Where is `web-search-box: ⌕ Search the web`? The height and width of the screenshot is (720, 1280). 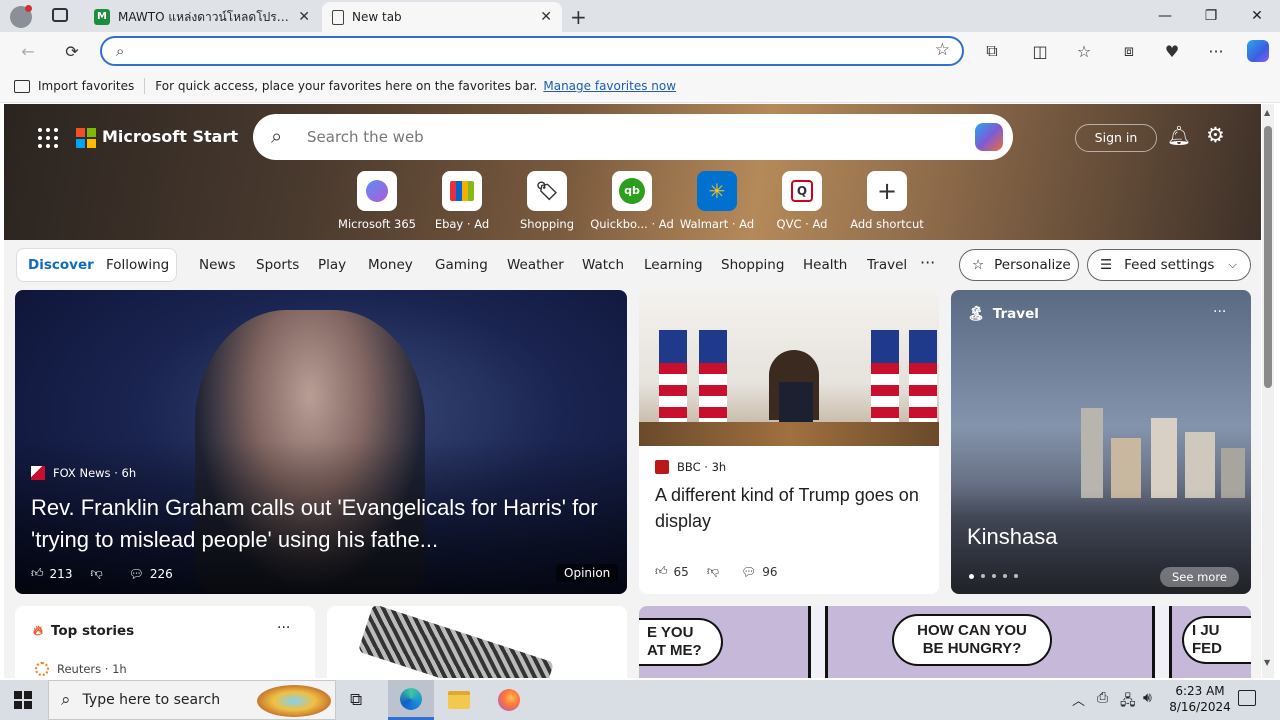
web-search-box: ⌕ Search the web is located at coordinates (633, 137).